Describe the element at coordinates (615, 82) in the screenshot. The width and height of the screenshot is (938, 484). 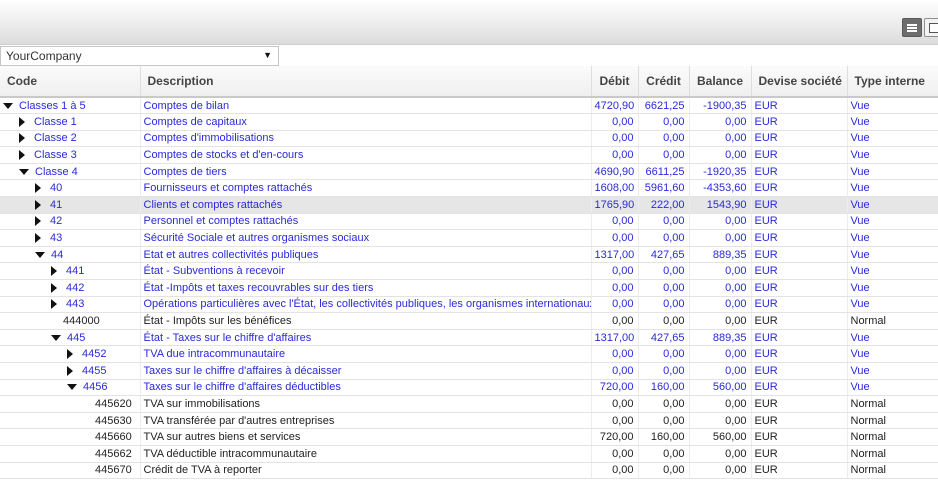
I see `column-header-debit: Débit` at that location.